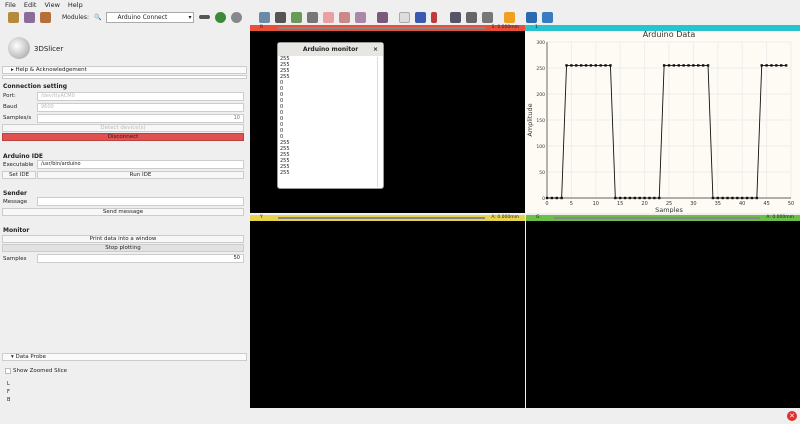 The image size is (800, 424). What do you see at coordinates (505, 217) in the screenshot?
I see `yellow-slice-offset: A: 0.000mm` at bounding box center [505, 217].